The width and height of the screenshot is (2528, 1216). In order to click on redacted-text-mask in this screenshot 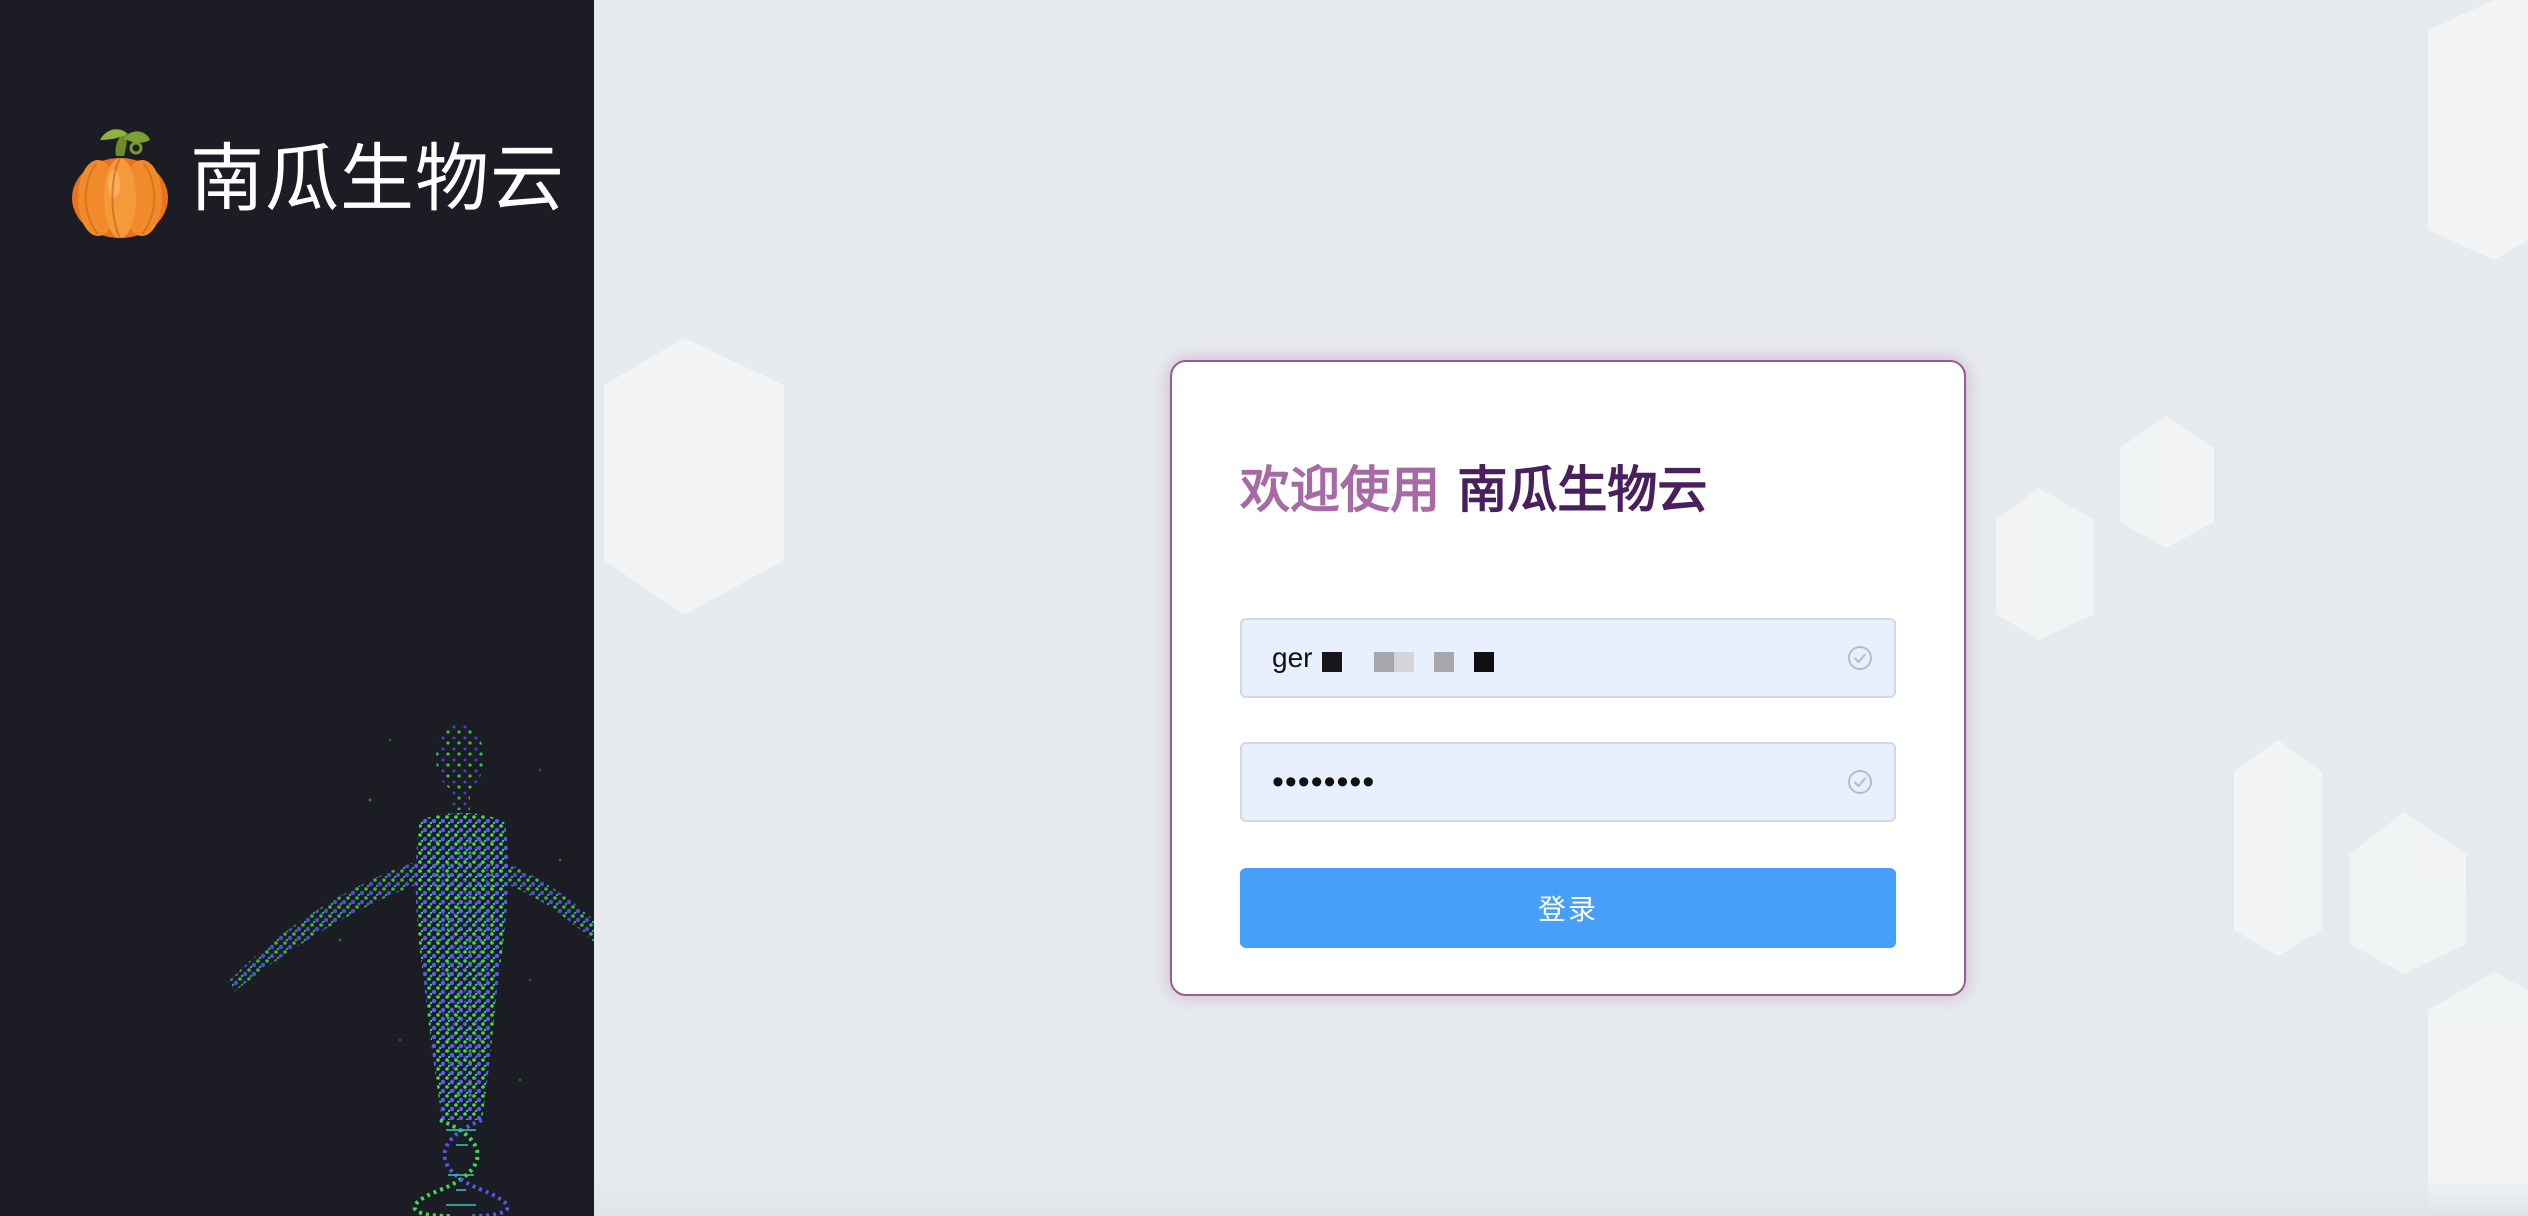, I will do `click(1408, 662)`.